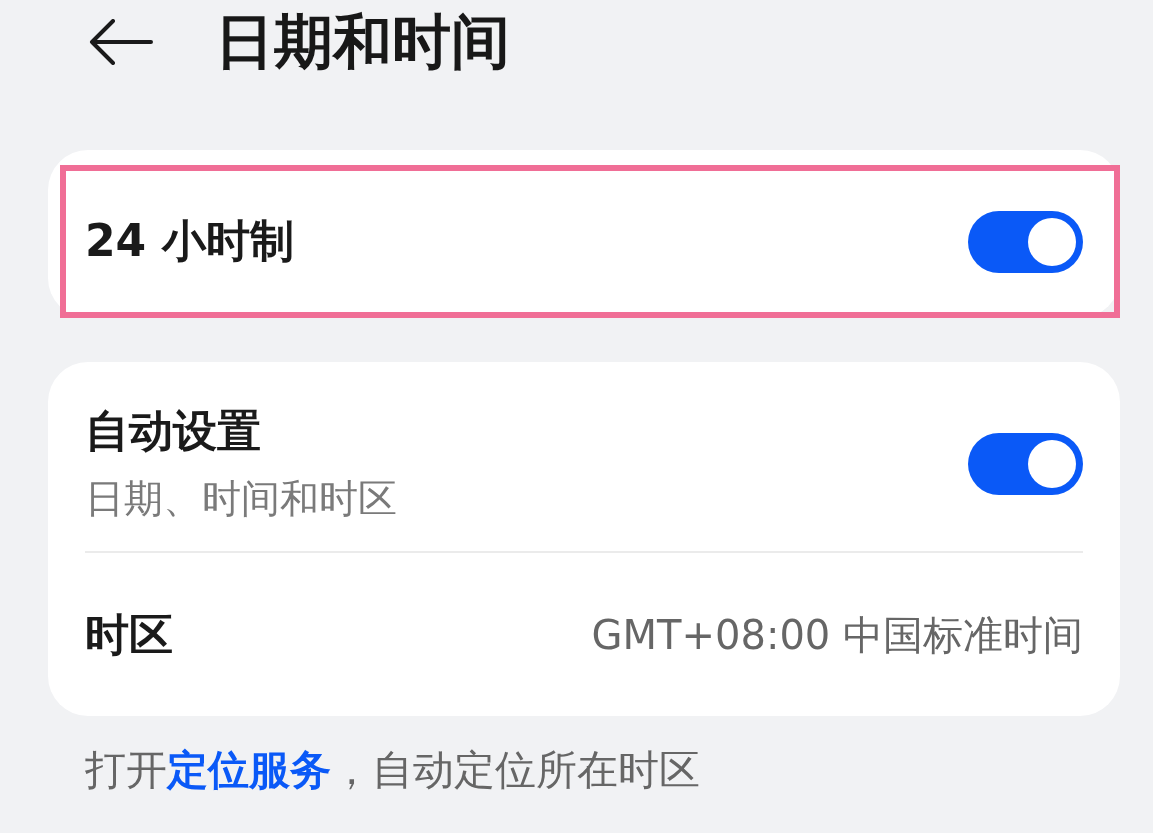  I want to click on page-title: 日期和时间, so click(362, 42).